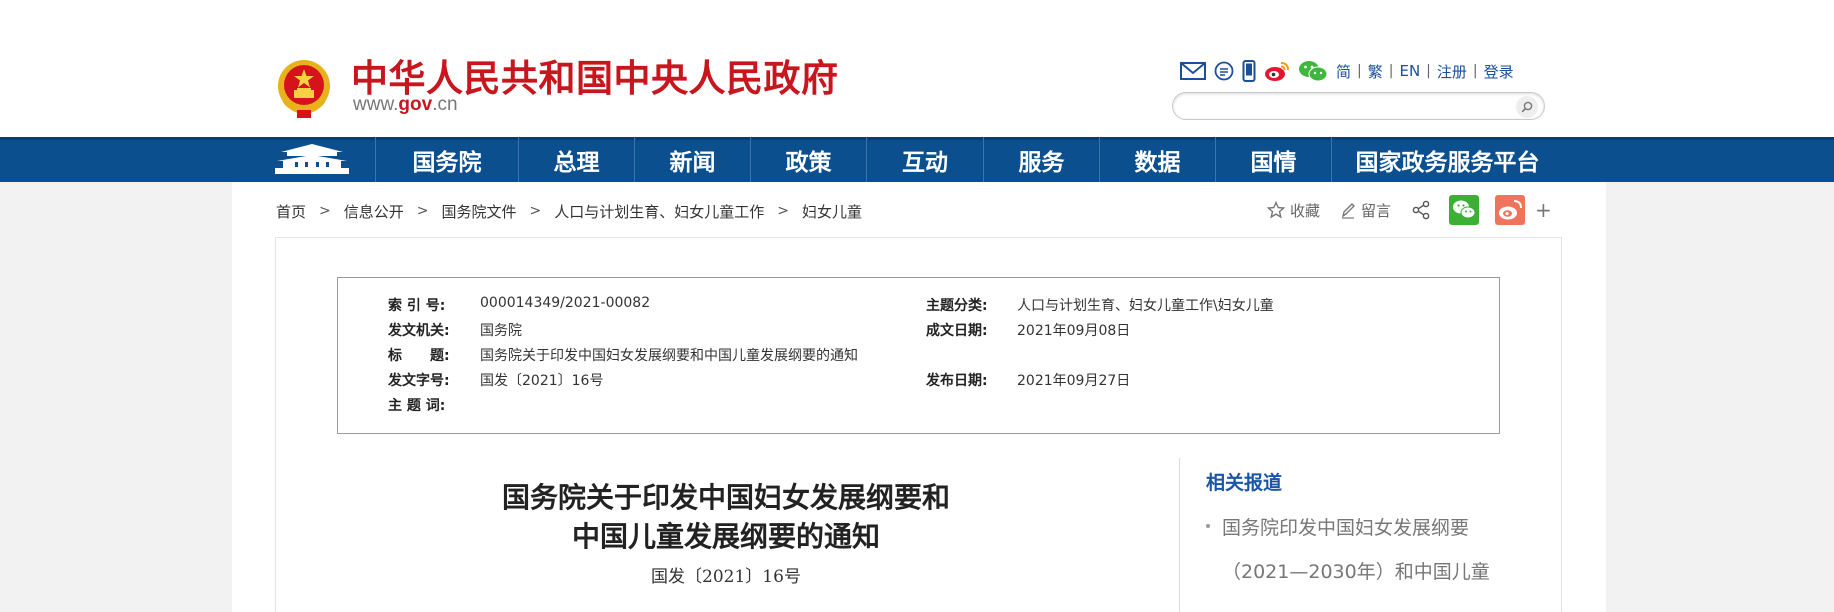 Image resolution: width=1834 pixels, height=612 pixels. What do you see at coordinates (479, 211) in the screenshot?
I see `breadcrumb-state-council-docs: 国务院文件` at bounding box center [479, 211].